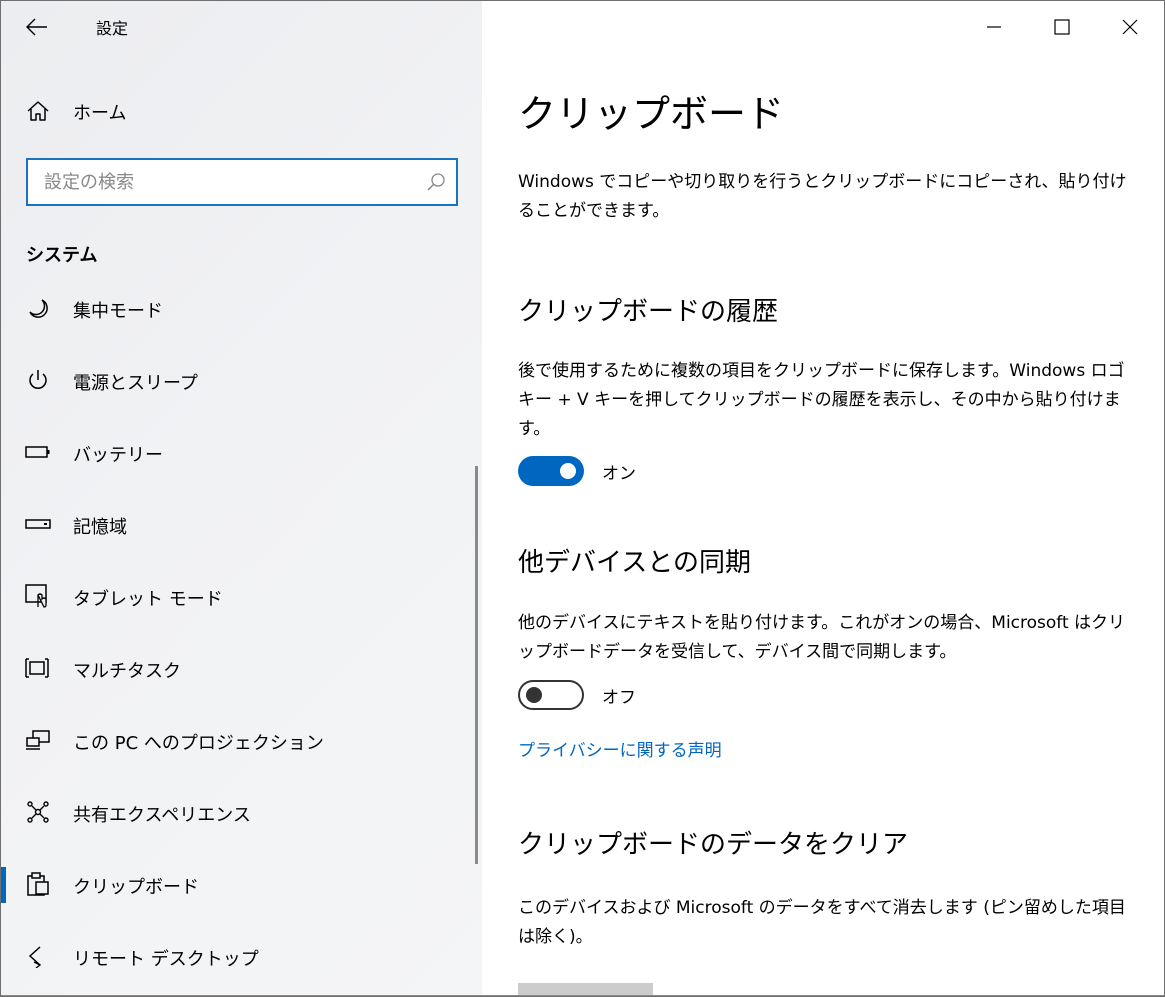 Image resolution: width=1165 pixels, height=997 pixels. What do you see at coordinates (236, 669) in the screenshot?
I see `sidebar-item-multitasking: マルチタスク` at bounding box center [236, 669].